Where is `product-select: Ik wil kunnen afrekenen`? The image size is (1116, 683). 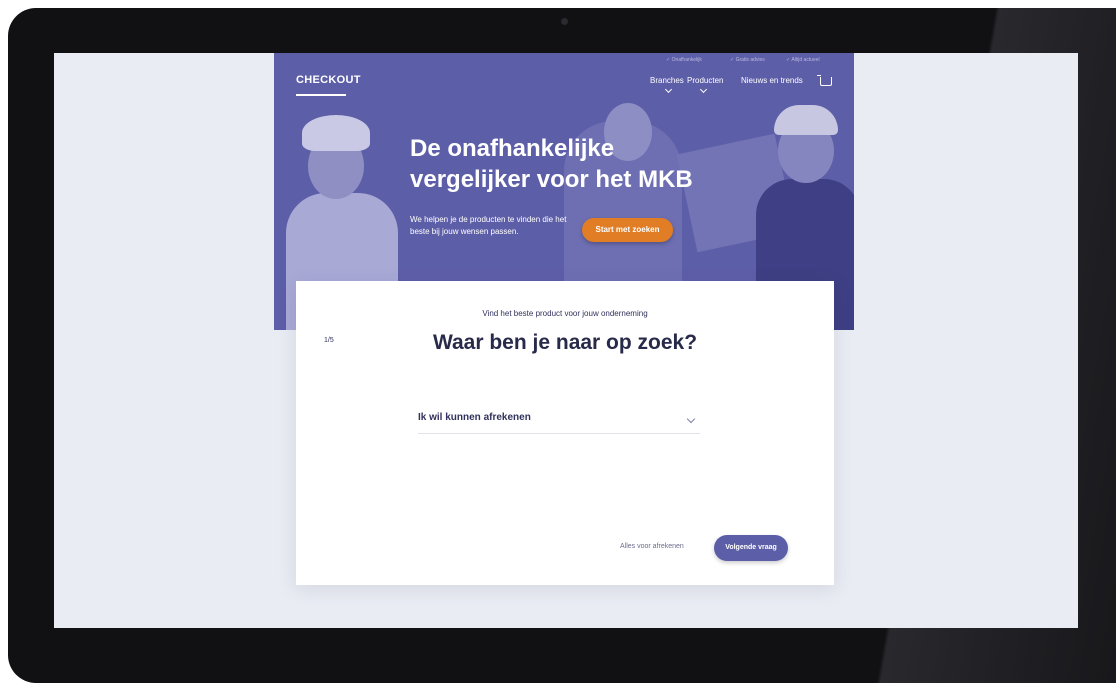 product-select: Ik wil kunnen afrekenen is located at coordinates (559, 420).